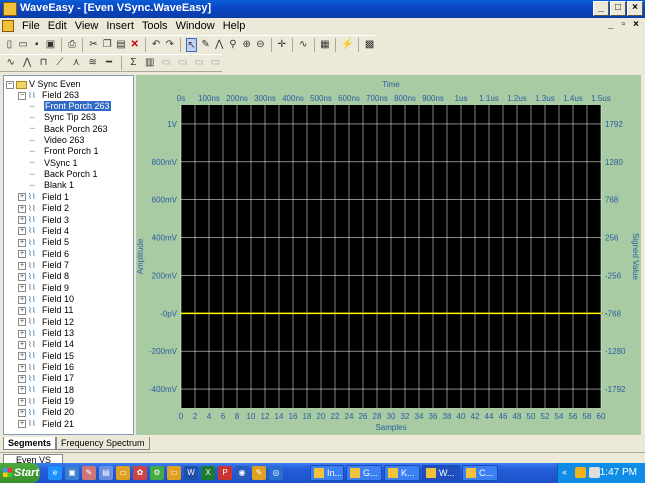  I want to click on start-button: Start, so click(20, 473).